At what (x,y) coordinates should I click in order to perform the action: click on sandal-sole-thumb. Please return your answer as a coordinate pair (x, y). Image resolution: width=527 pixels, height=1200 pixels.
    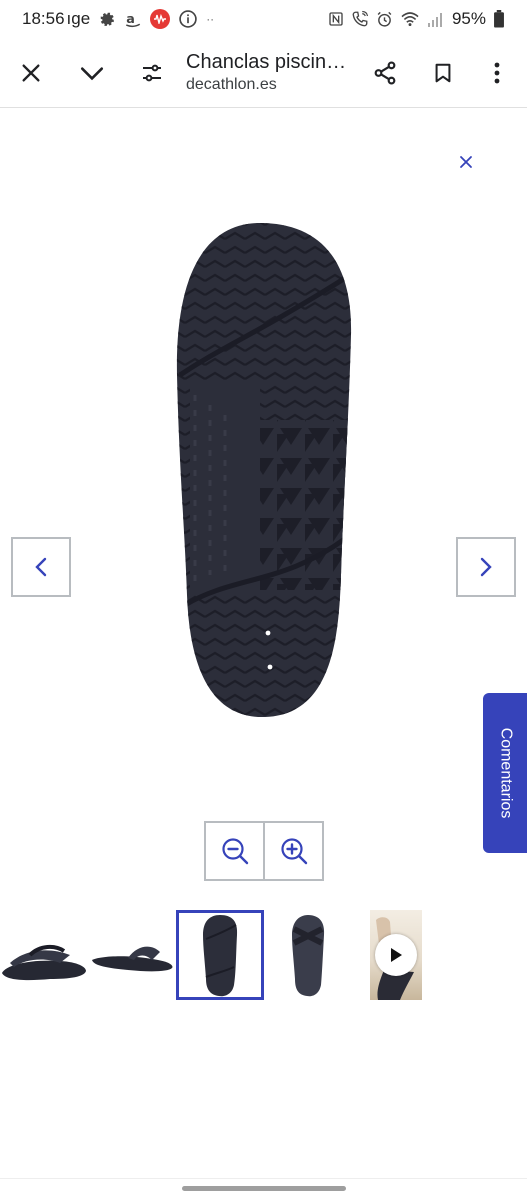
    Looking at the image, I should click on (220, 956).